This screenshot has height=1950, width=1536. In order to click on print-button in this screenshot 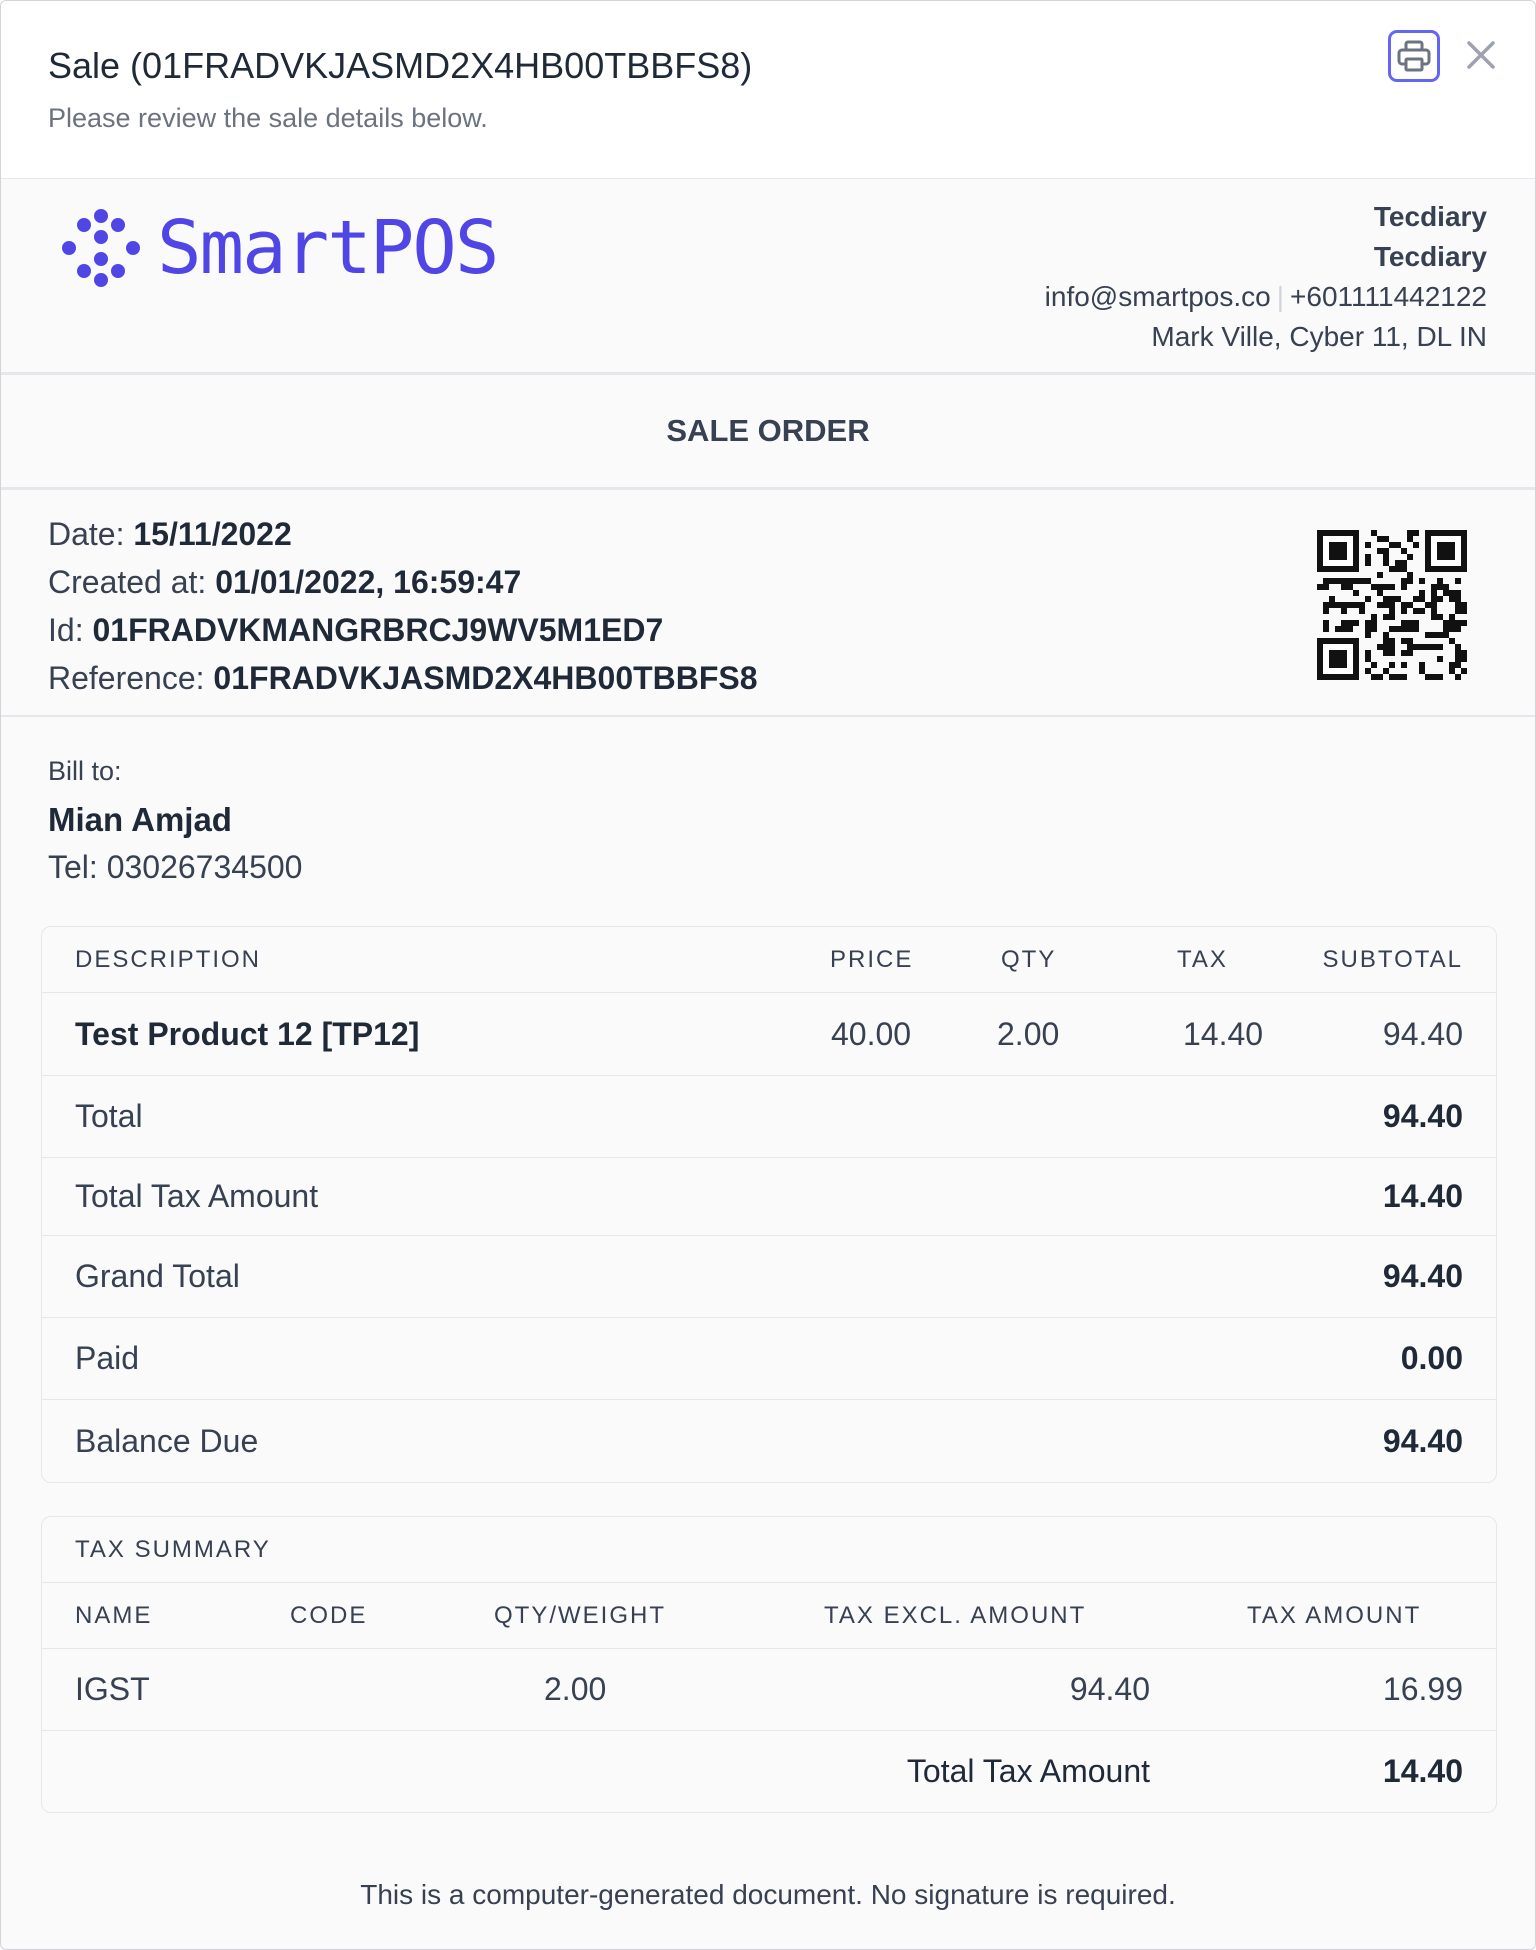, I will do `click(1414, 56)`.